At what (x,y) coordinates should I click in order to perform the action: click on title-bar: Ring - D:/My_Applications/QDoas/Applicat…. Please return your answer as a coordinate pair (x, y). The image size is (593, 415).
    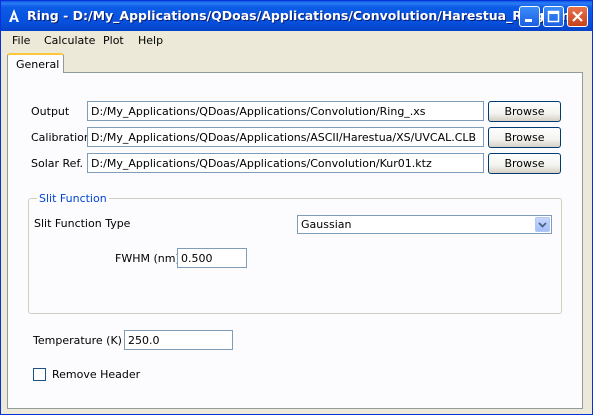
    Looking at the image, I should click on (296, 16).